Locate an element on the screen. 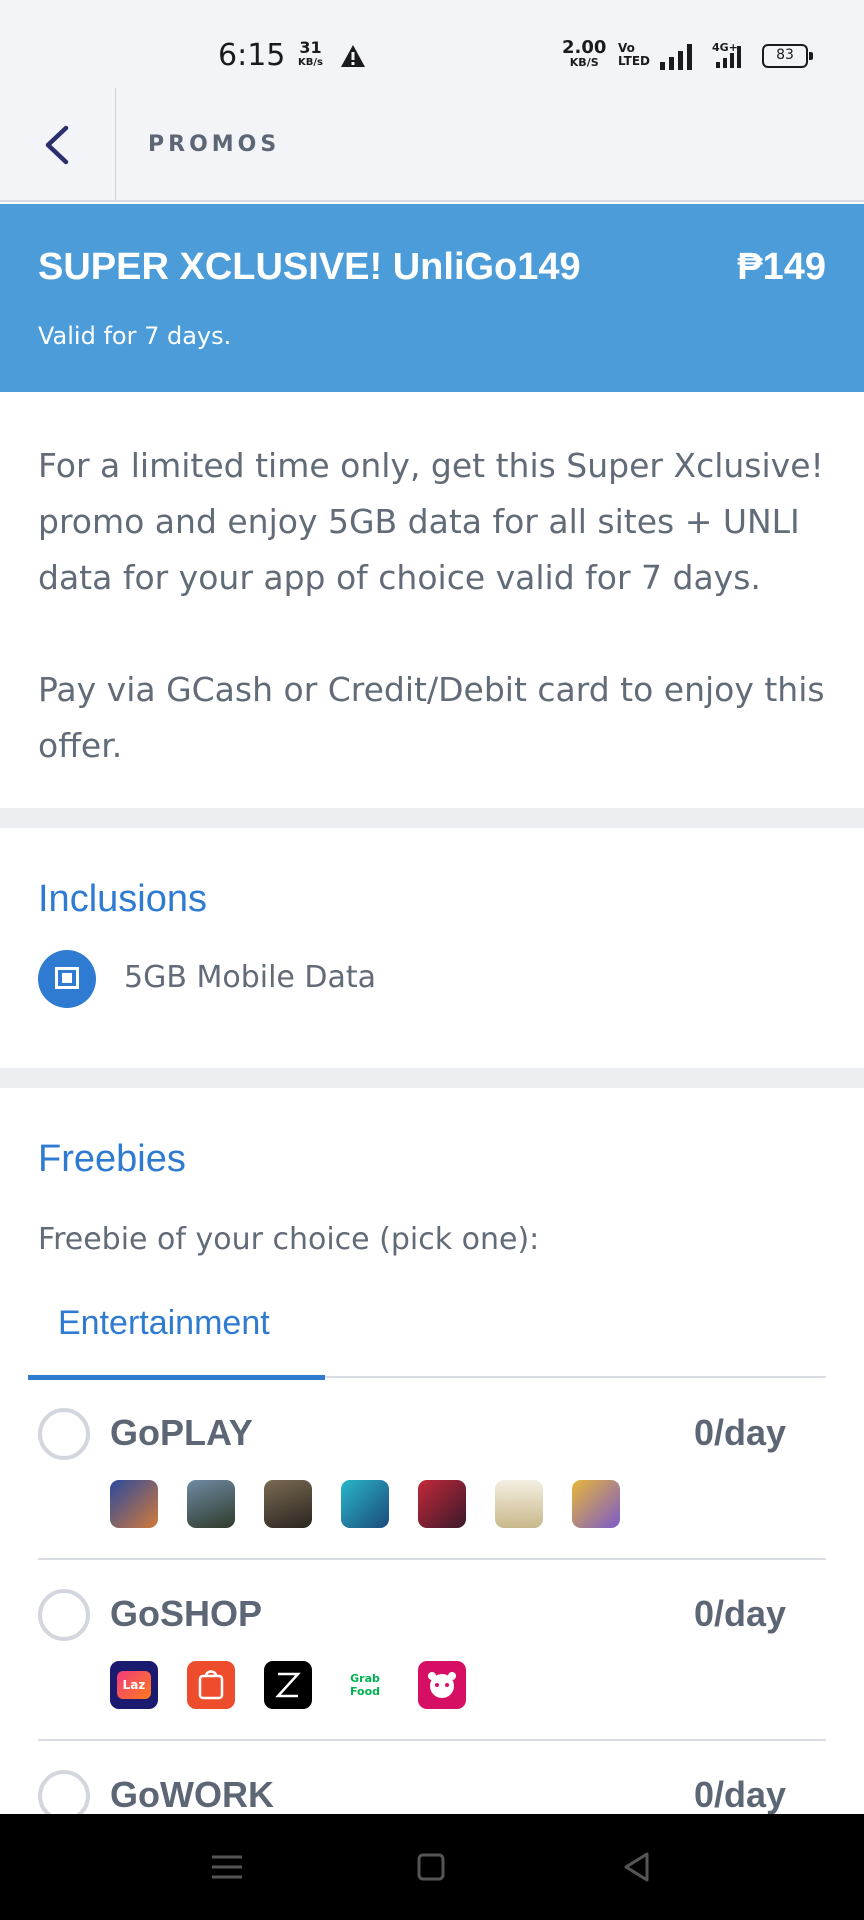  grabfood-icon: Grab Food is located at coordinates (365, 1685).